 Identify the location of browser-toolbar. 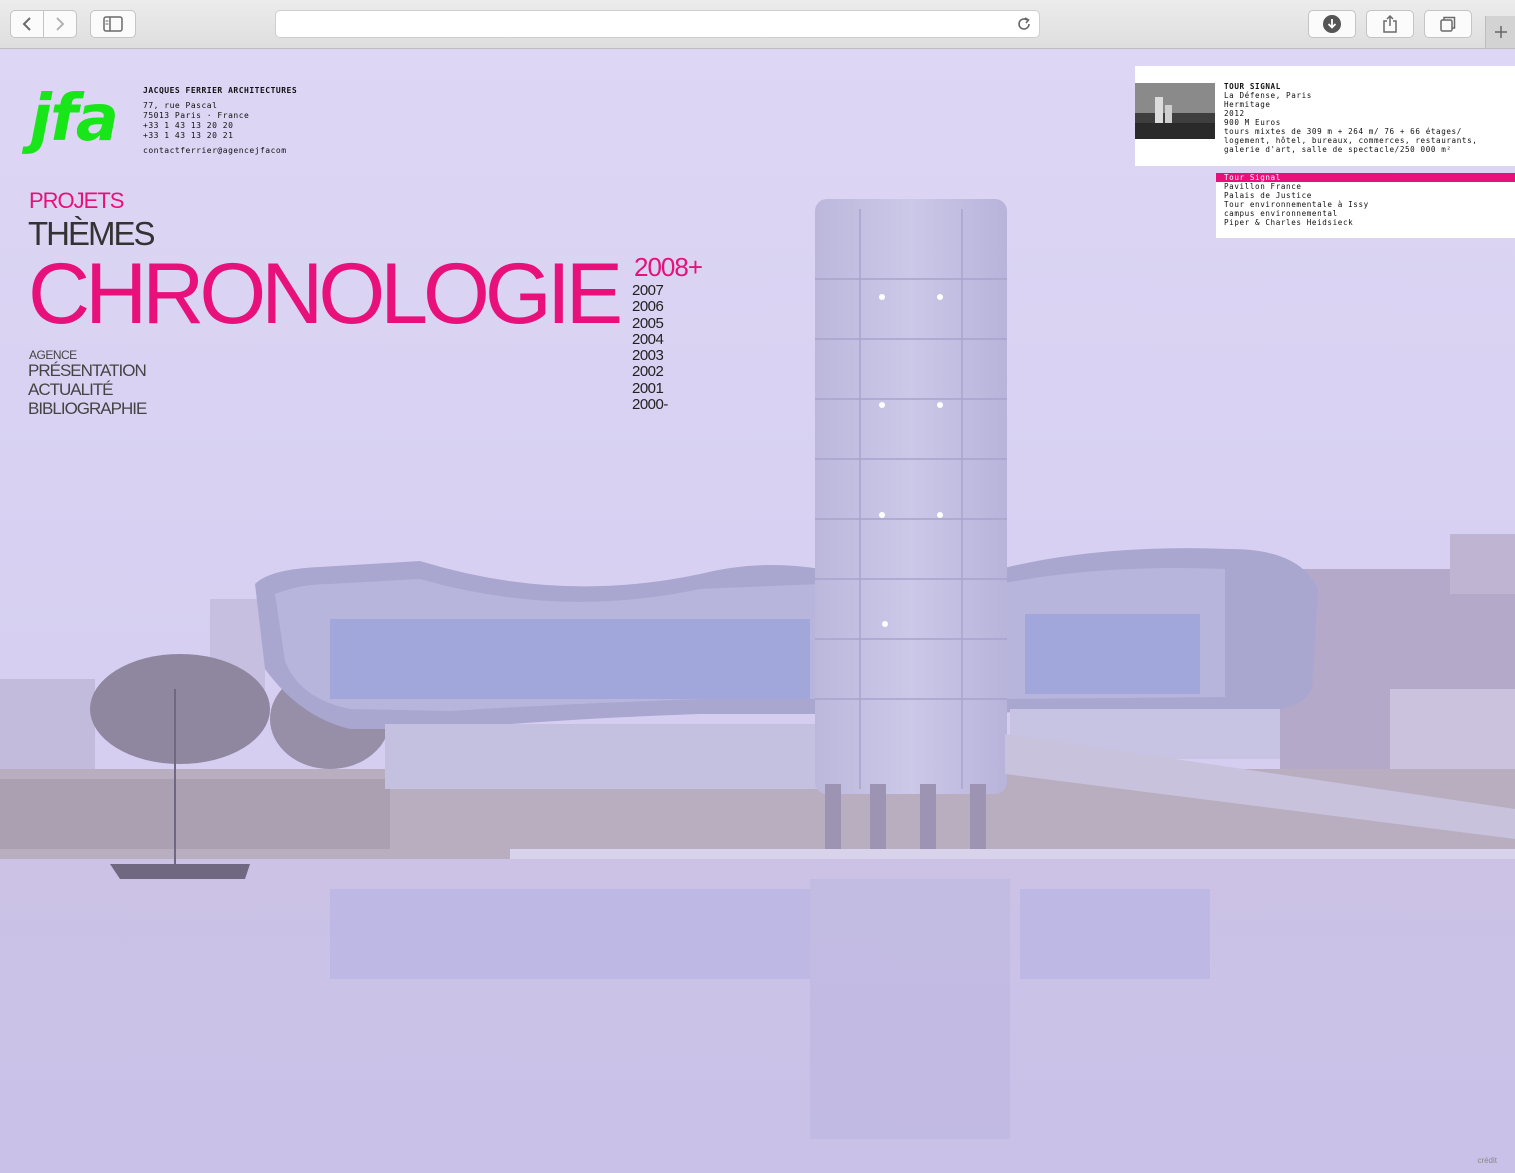
(757, 24).